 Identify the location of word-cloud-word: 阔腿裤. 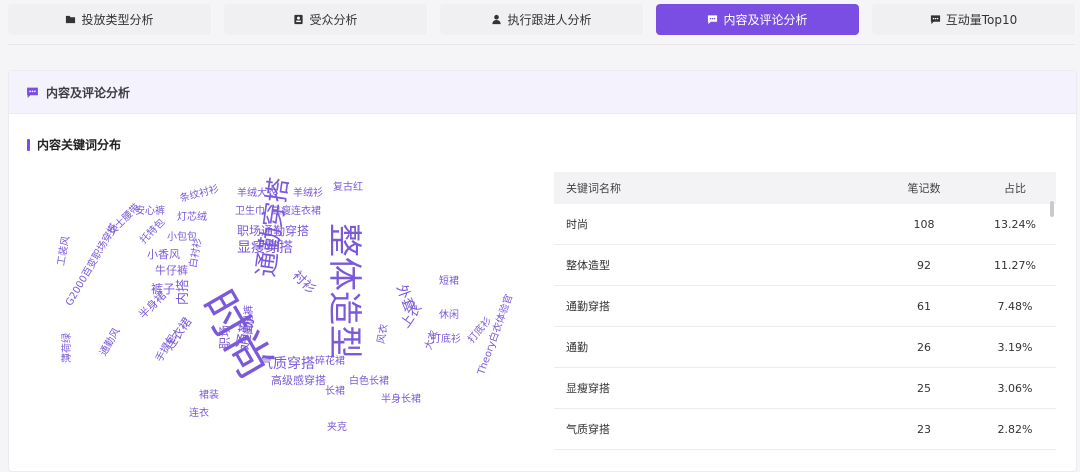
(249, 320).